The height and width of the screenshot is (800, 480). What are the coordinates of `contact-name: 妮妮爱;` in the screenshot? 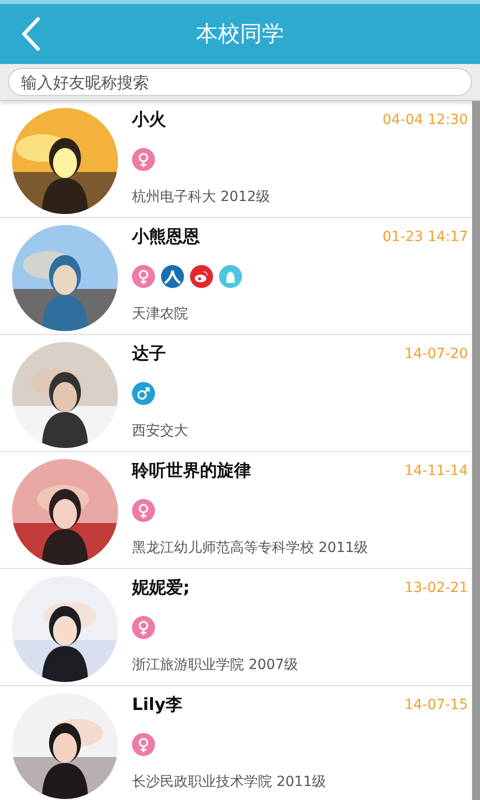 It's located at (161, 588).